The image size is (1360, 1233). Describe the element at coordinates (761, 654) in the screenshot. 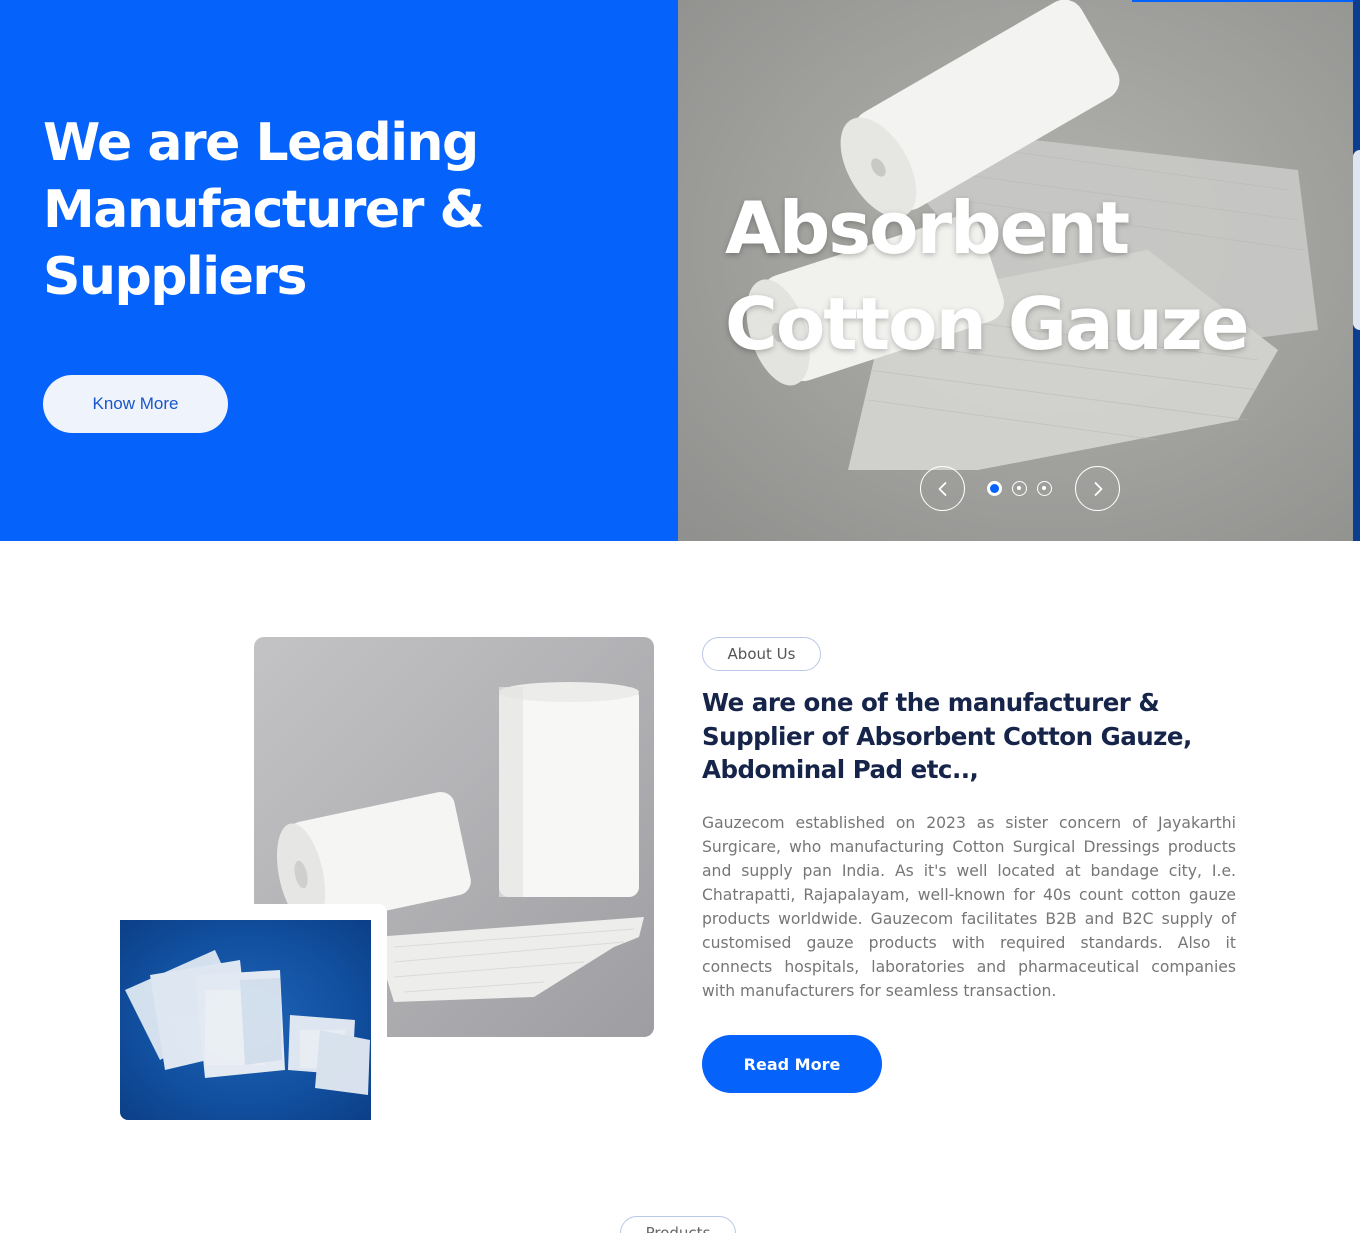

I see `about-us-tag: About Us` at that location.